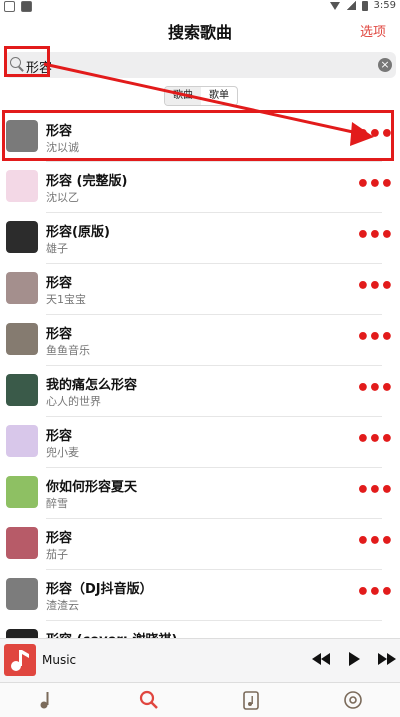 Image resolution: width=400 pixels, height=717 pixels. I want to click on tab-music, so click(47, 700).